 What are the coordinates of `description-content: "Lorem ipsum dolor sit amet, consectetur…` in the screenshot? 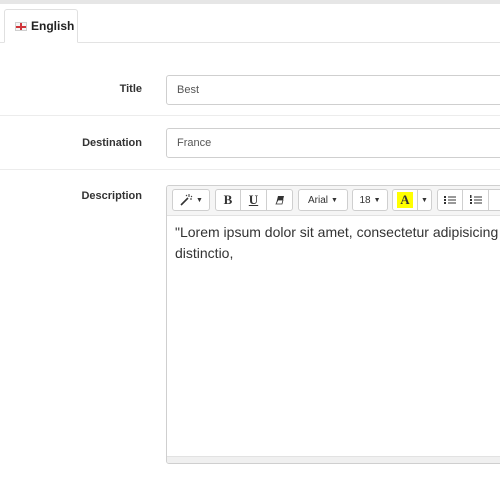 It's located at (337, 243).